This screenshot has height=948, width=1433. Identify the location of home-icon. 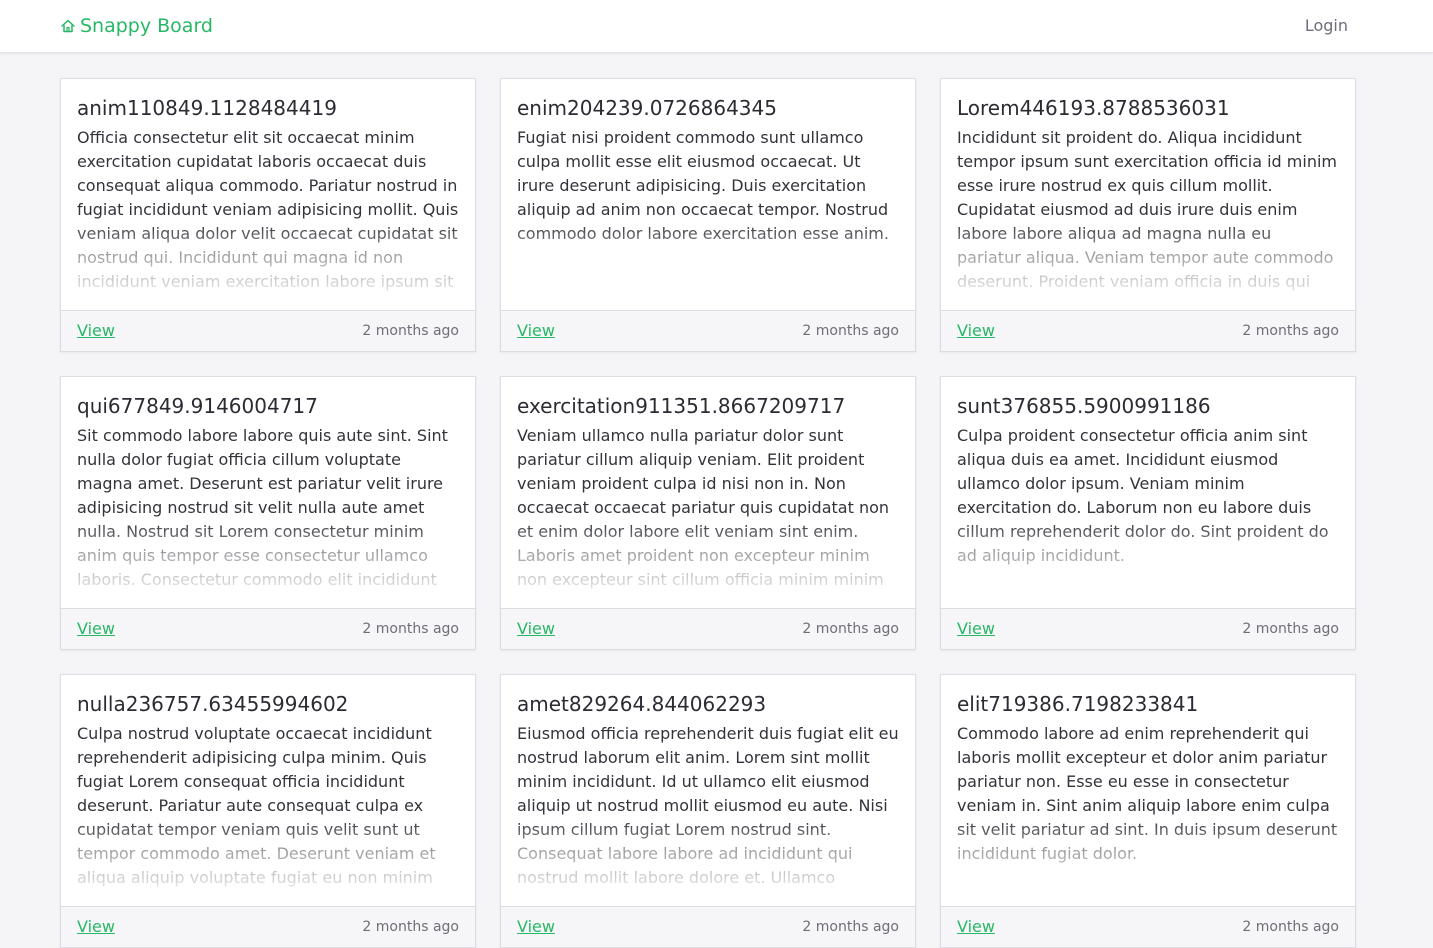
(68, 26).